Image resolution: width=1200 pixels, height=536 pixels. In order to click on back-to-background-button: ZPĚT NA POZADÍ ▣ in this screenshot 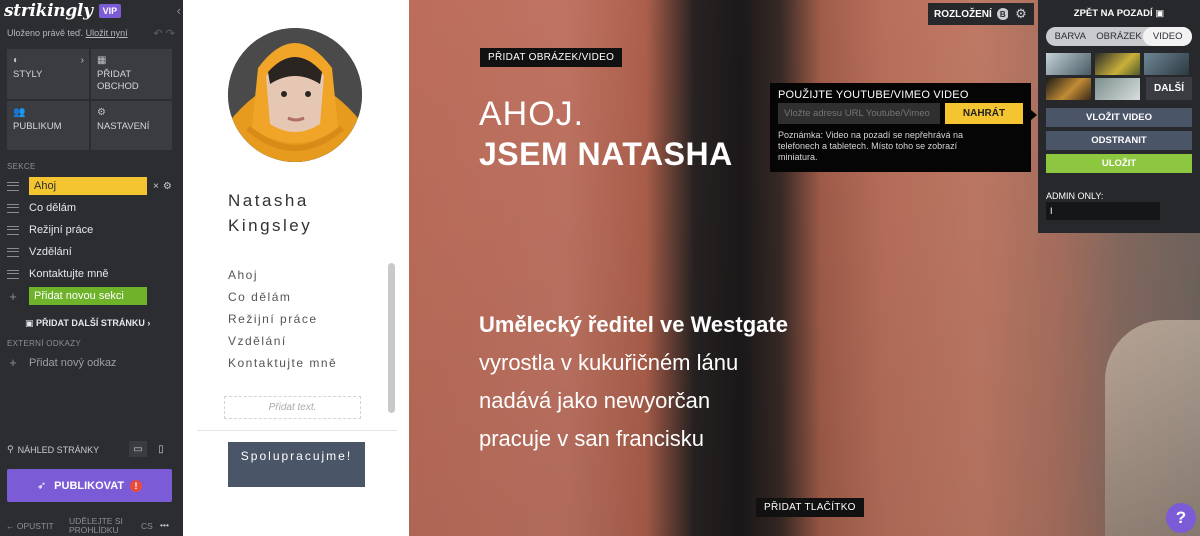, I will do `click(1119, 13)`.